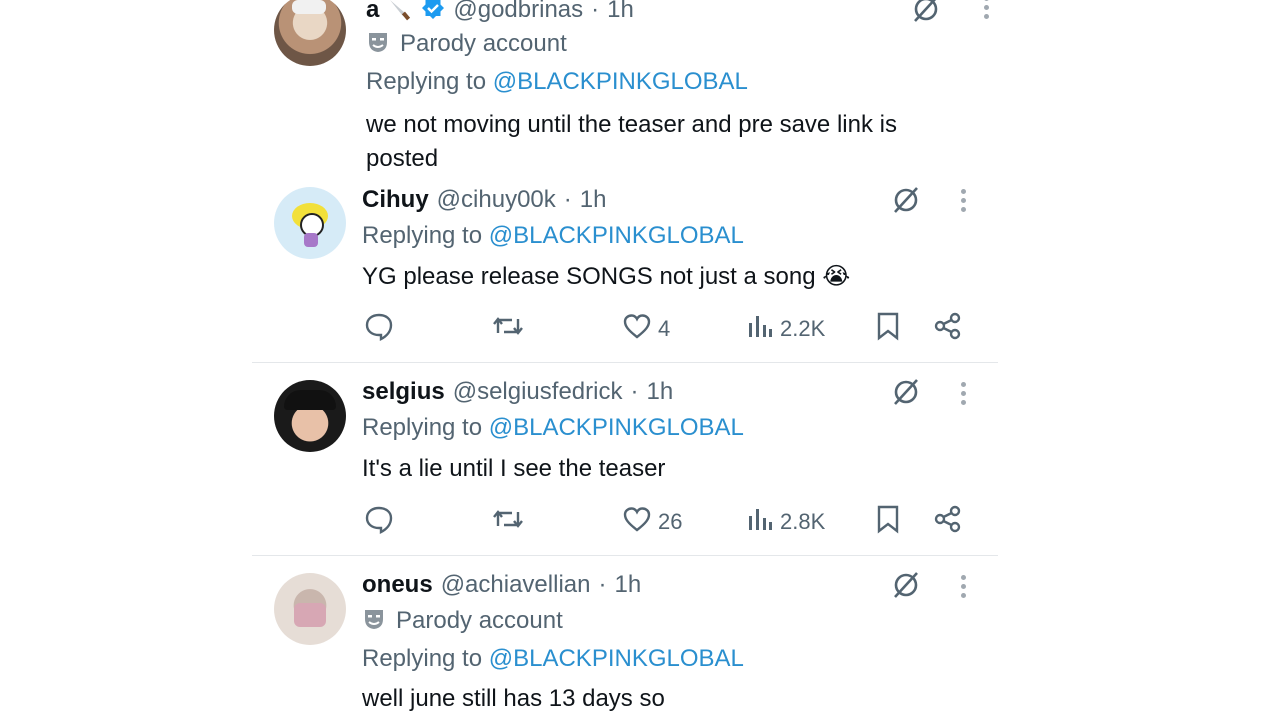  What do you see at coordinates (395, 200) in the screenshot?
I see `display-name: Cihuy` at bounding box center [395, 200].